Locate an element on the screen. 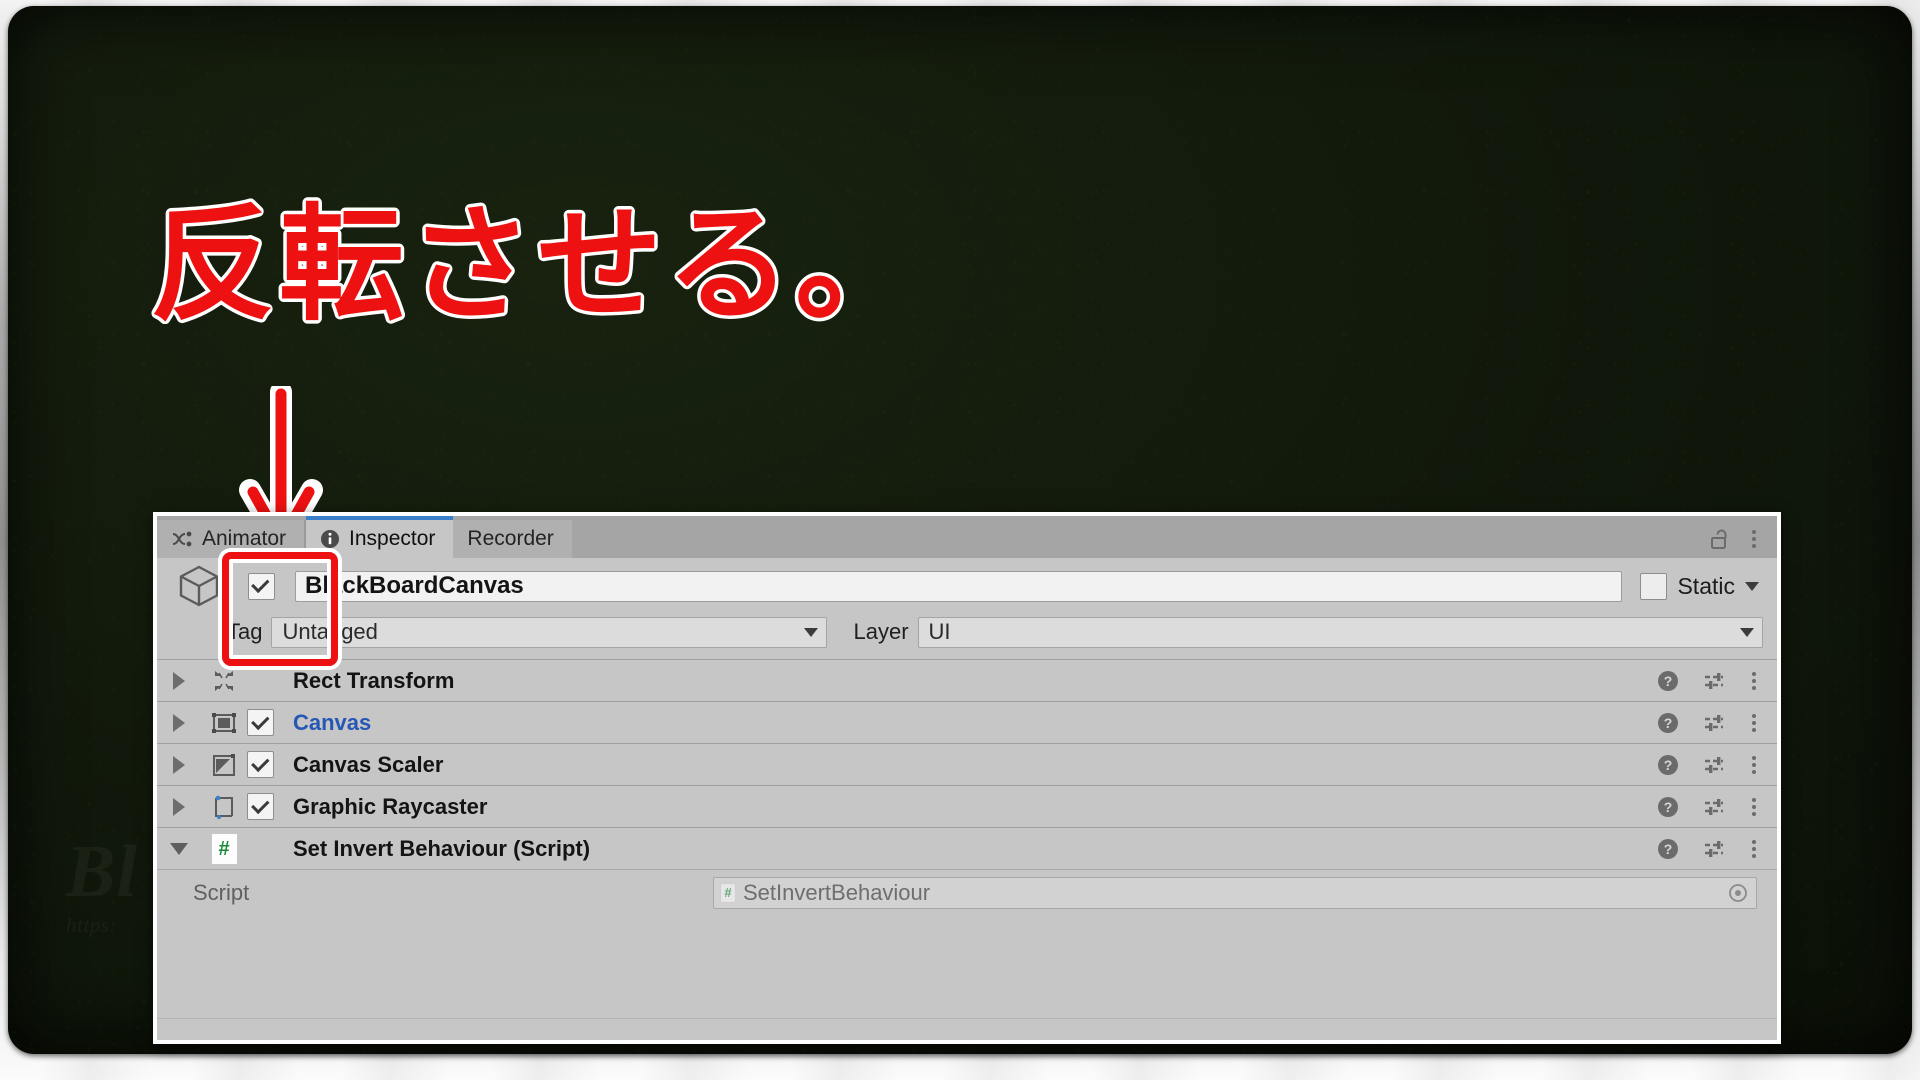  foldout-arrow-rect-transform is located at coordinates (179, 680).